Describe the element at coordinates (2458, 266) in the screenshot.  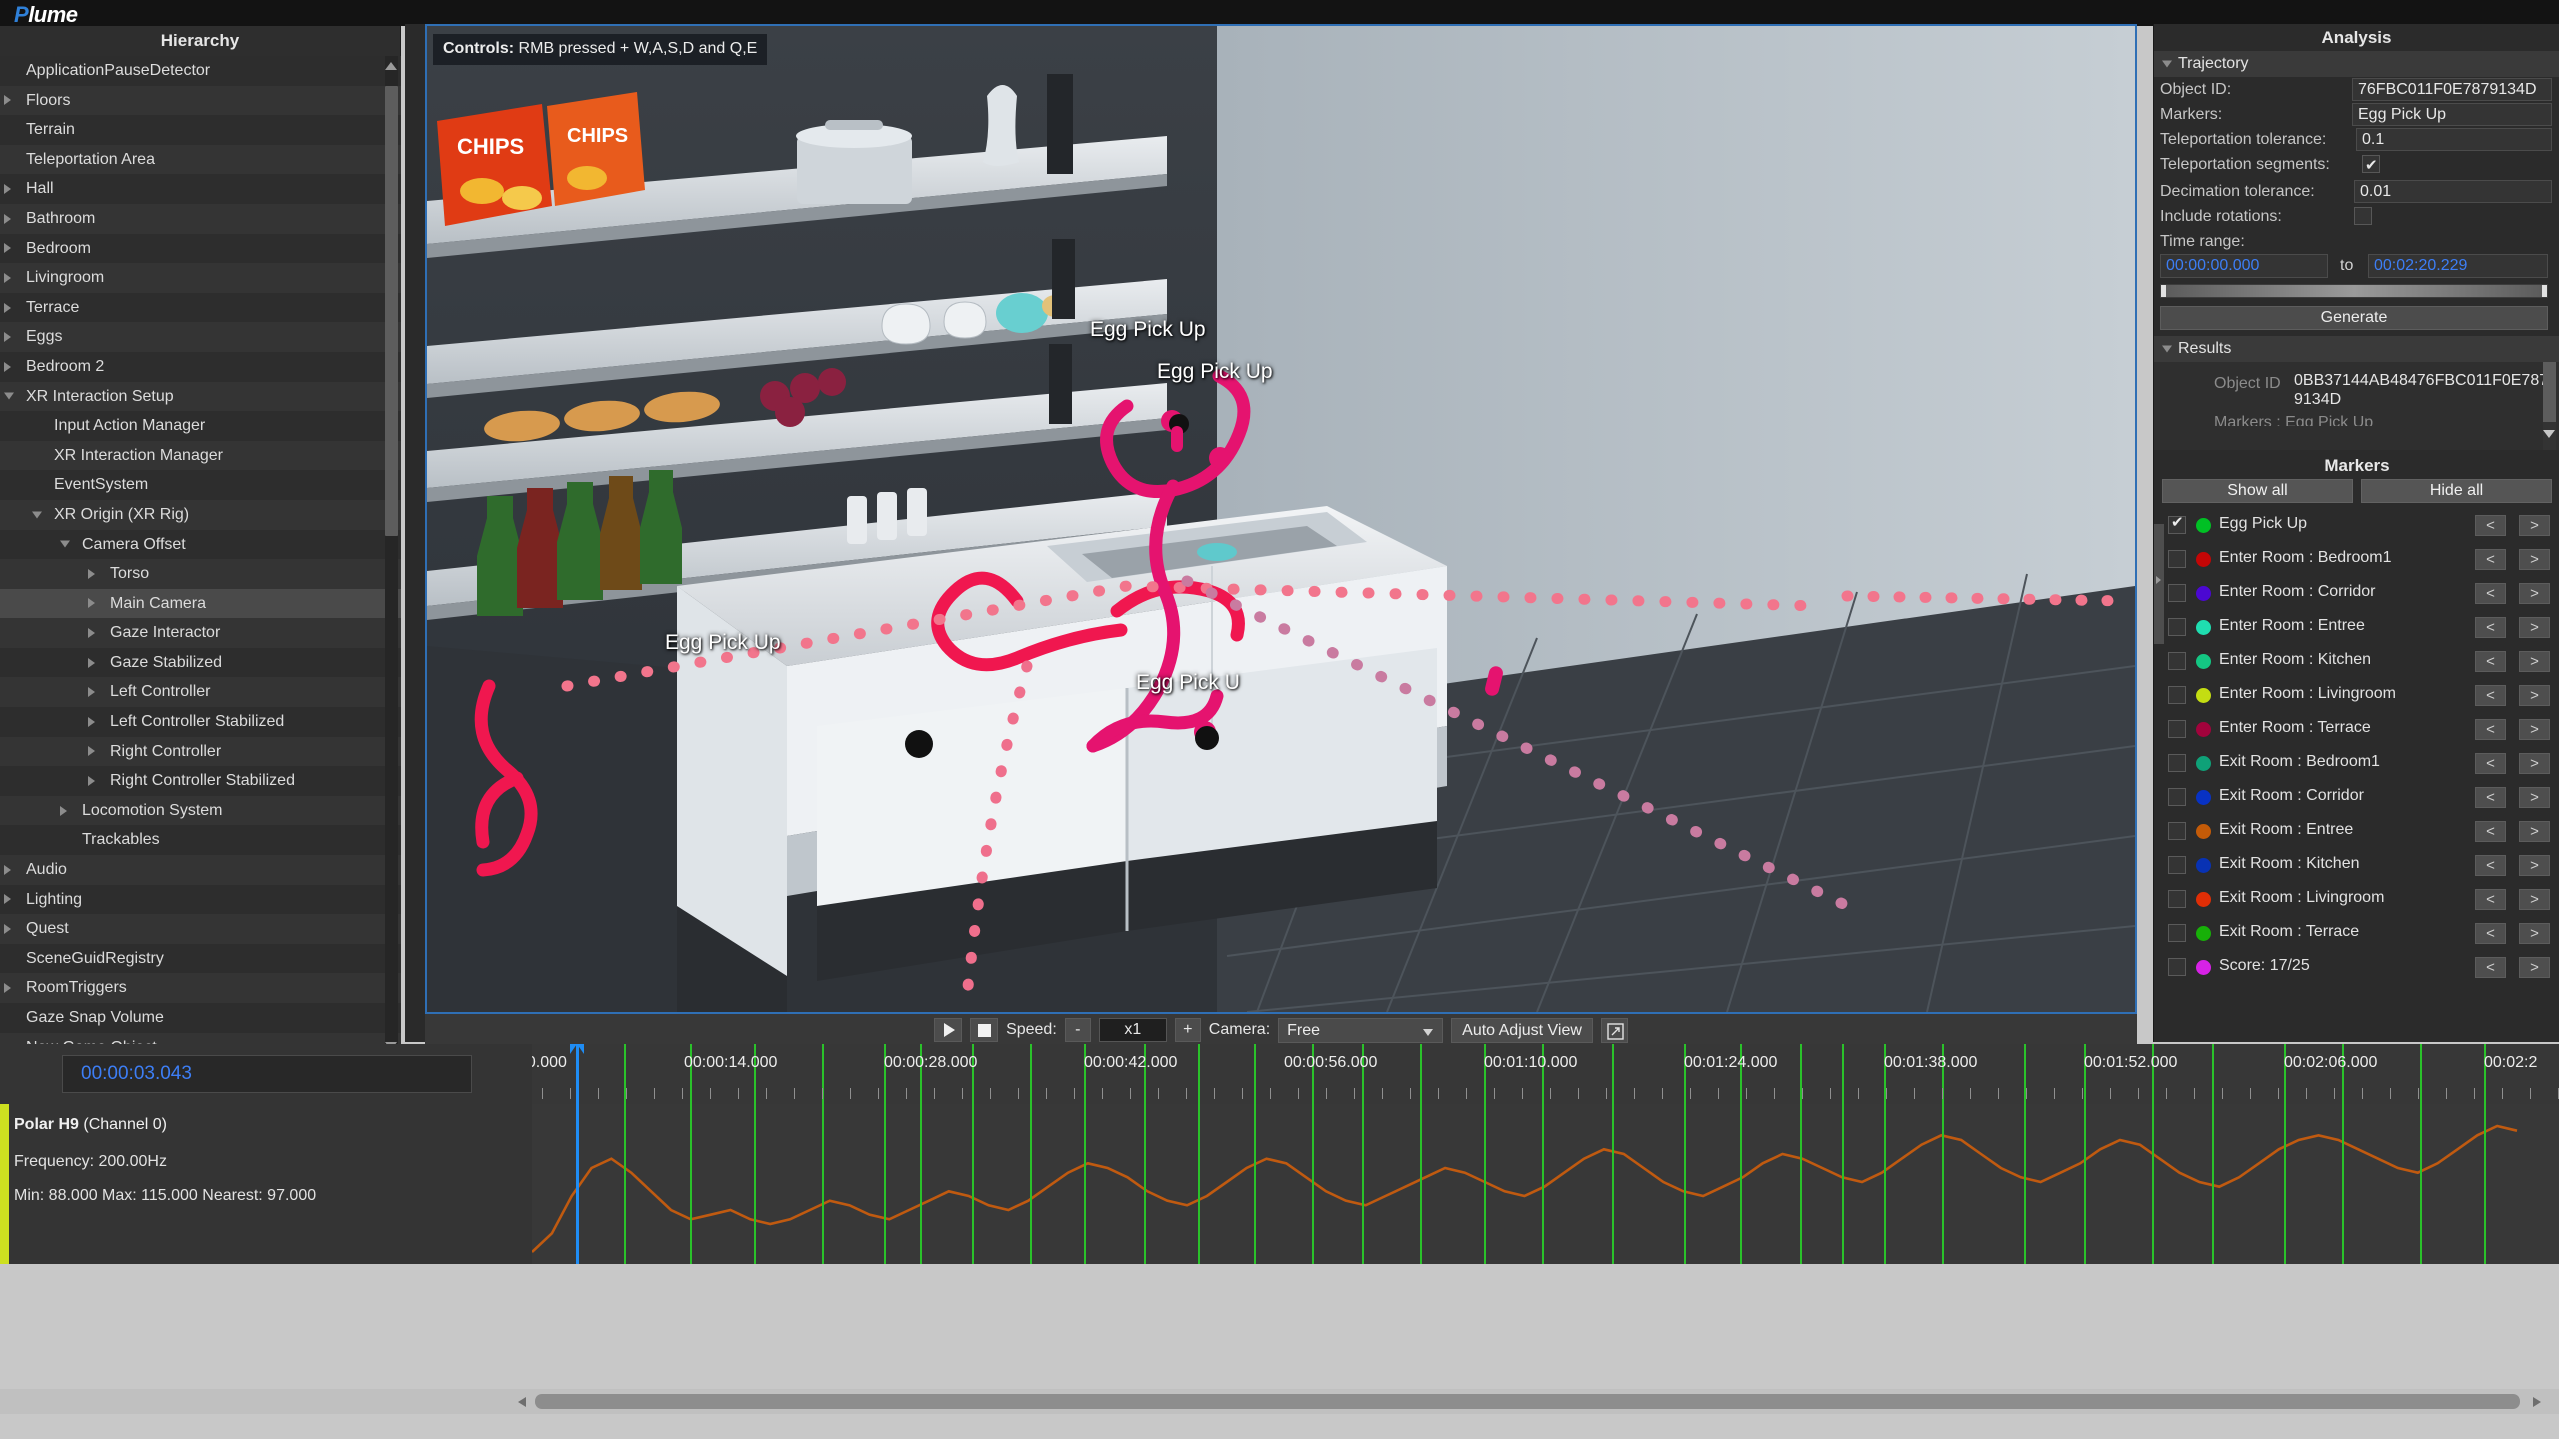
I see `time-range-to-input: 00:02:20.229` at that location.